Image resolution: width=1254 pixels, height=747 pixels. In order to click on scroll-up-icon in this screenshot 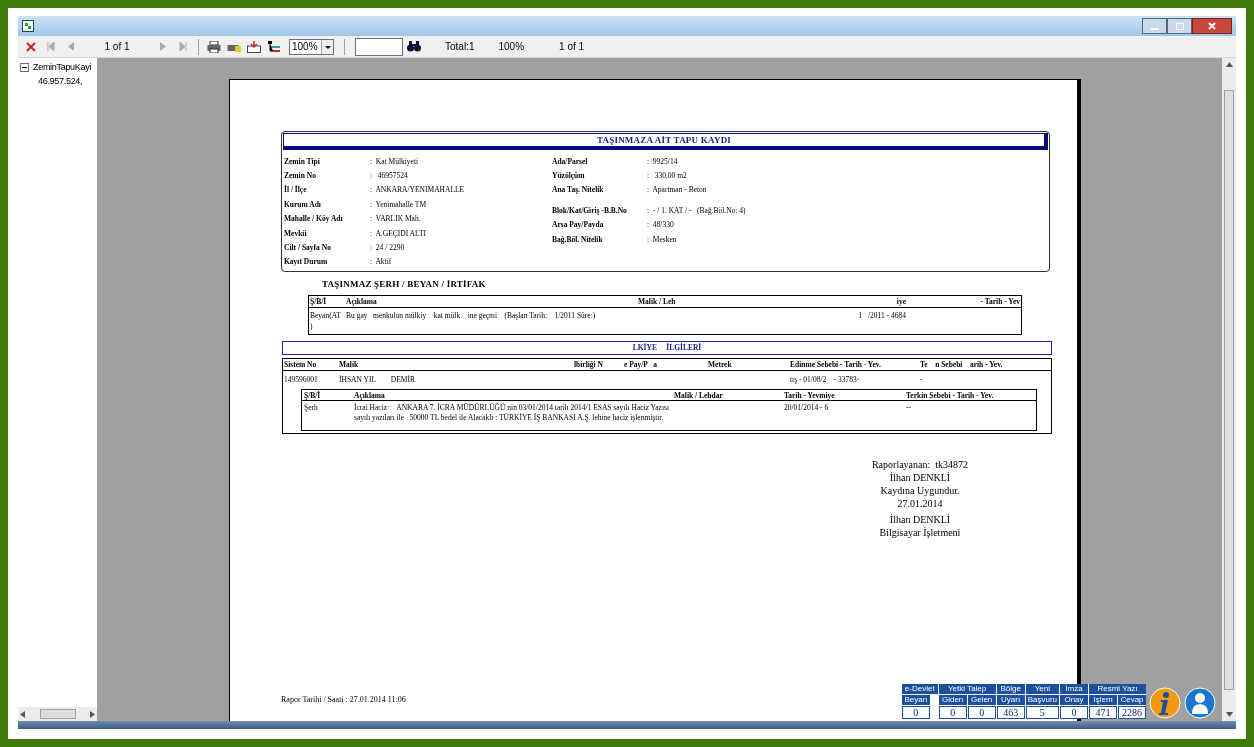, I will do `click(1229, 64)`.